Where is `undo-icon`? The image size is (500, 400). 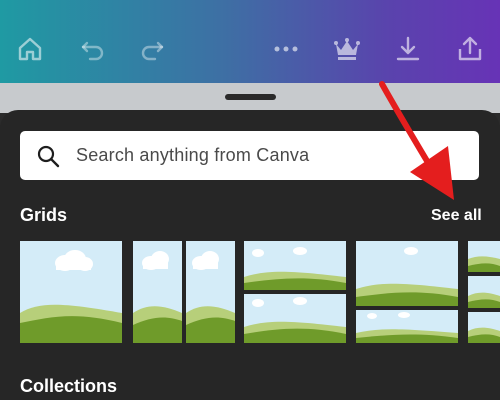
undo-icon is located at coordinates (93, 49).